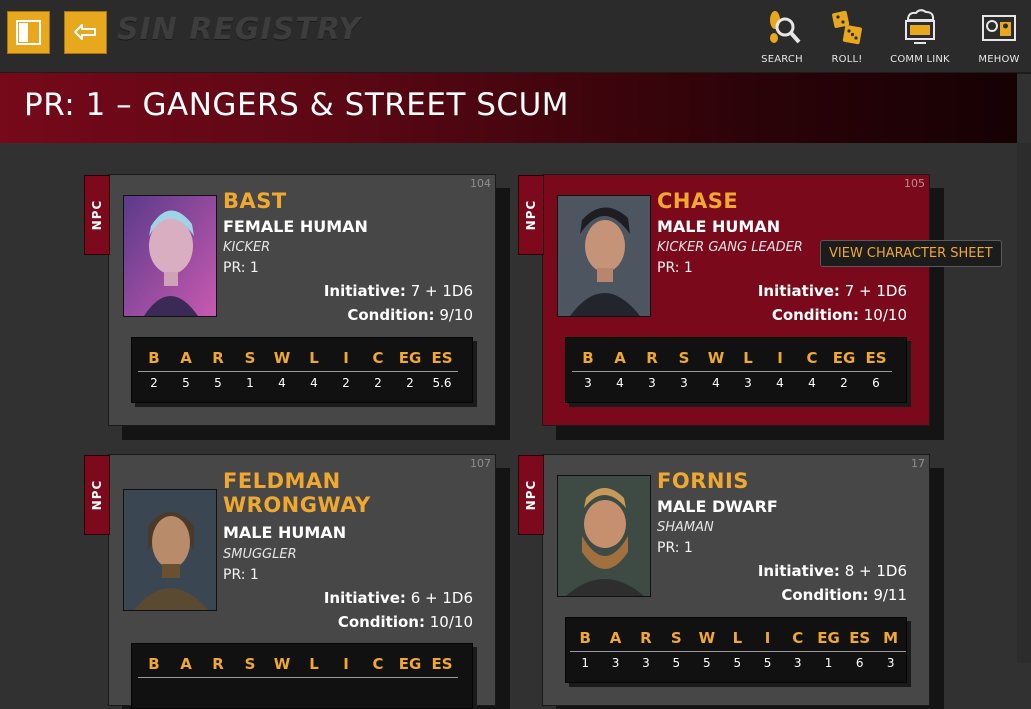 The image size is (1031, 709). I want to click on page-title: PR: 1 – GANGERS & STREET SCUM, so click(297, 105).